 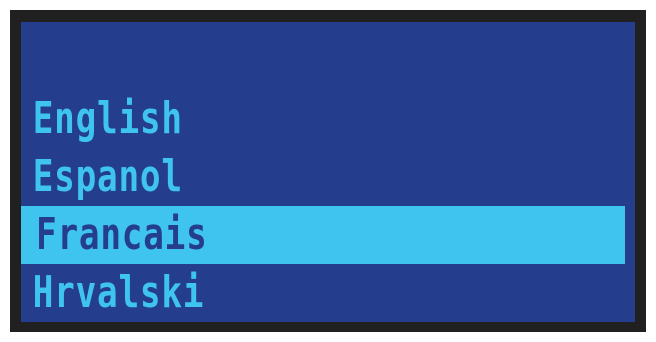 What do you see at coordinates (122, 234) in the screenshot?
I see `language-option-label: Francais` at bounding box center [122, 234].